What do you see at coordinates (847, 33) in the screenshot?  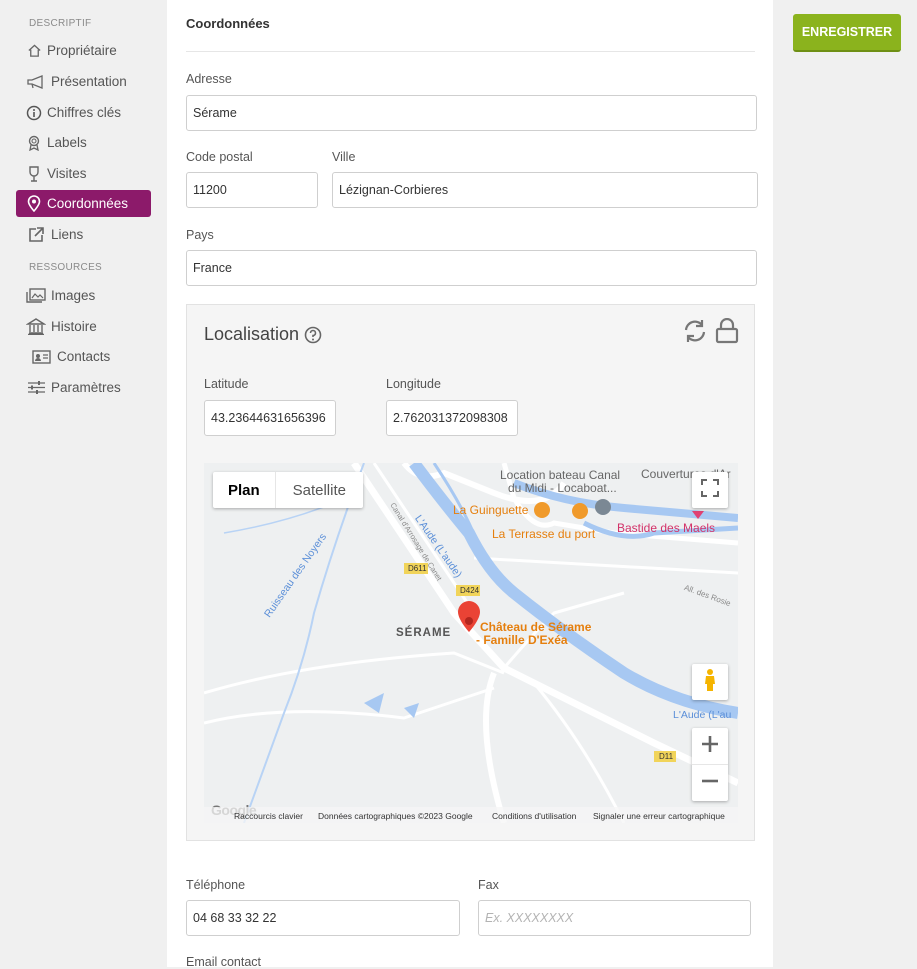 I see `save-button: ENREGISTRER` at bounding box center [847, 33].